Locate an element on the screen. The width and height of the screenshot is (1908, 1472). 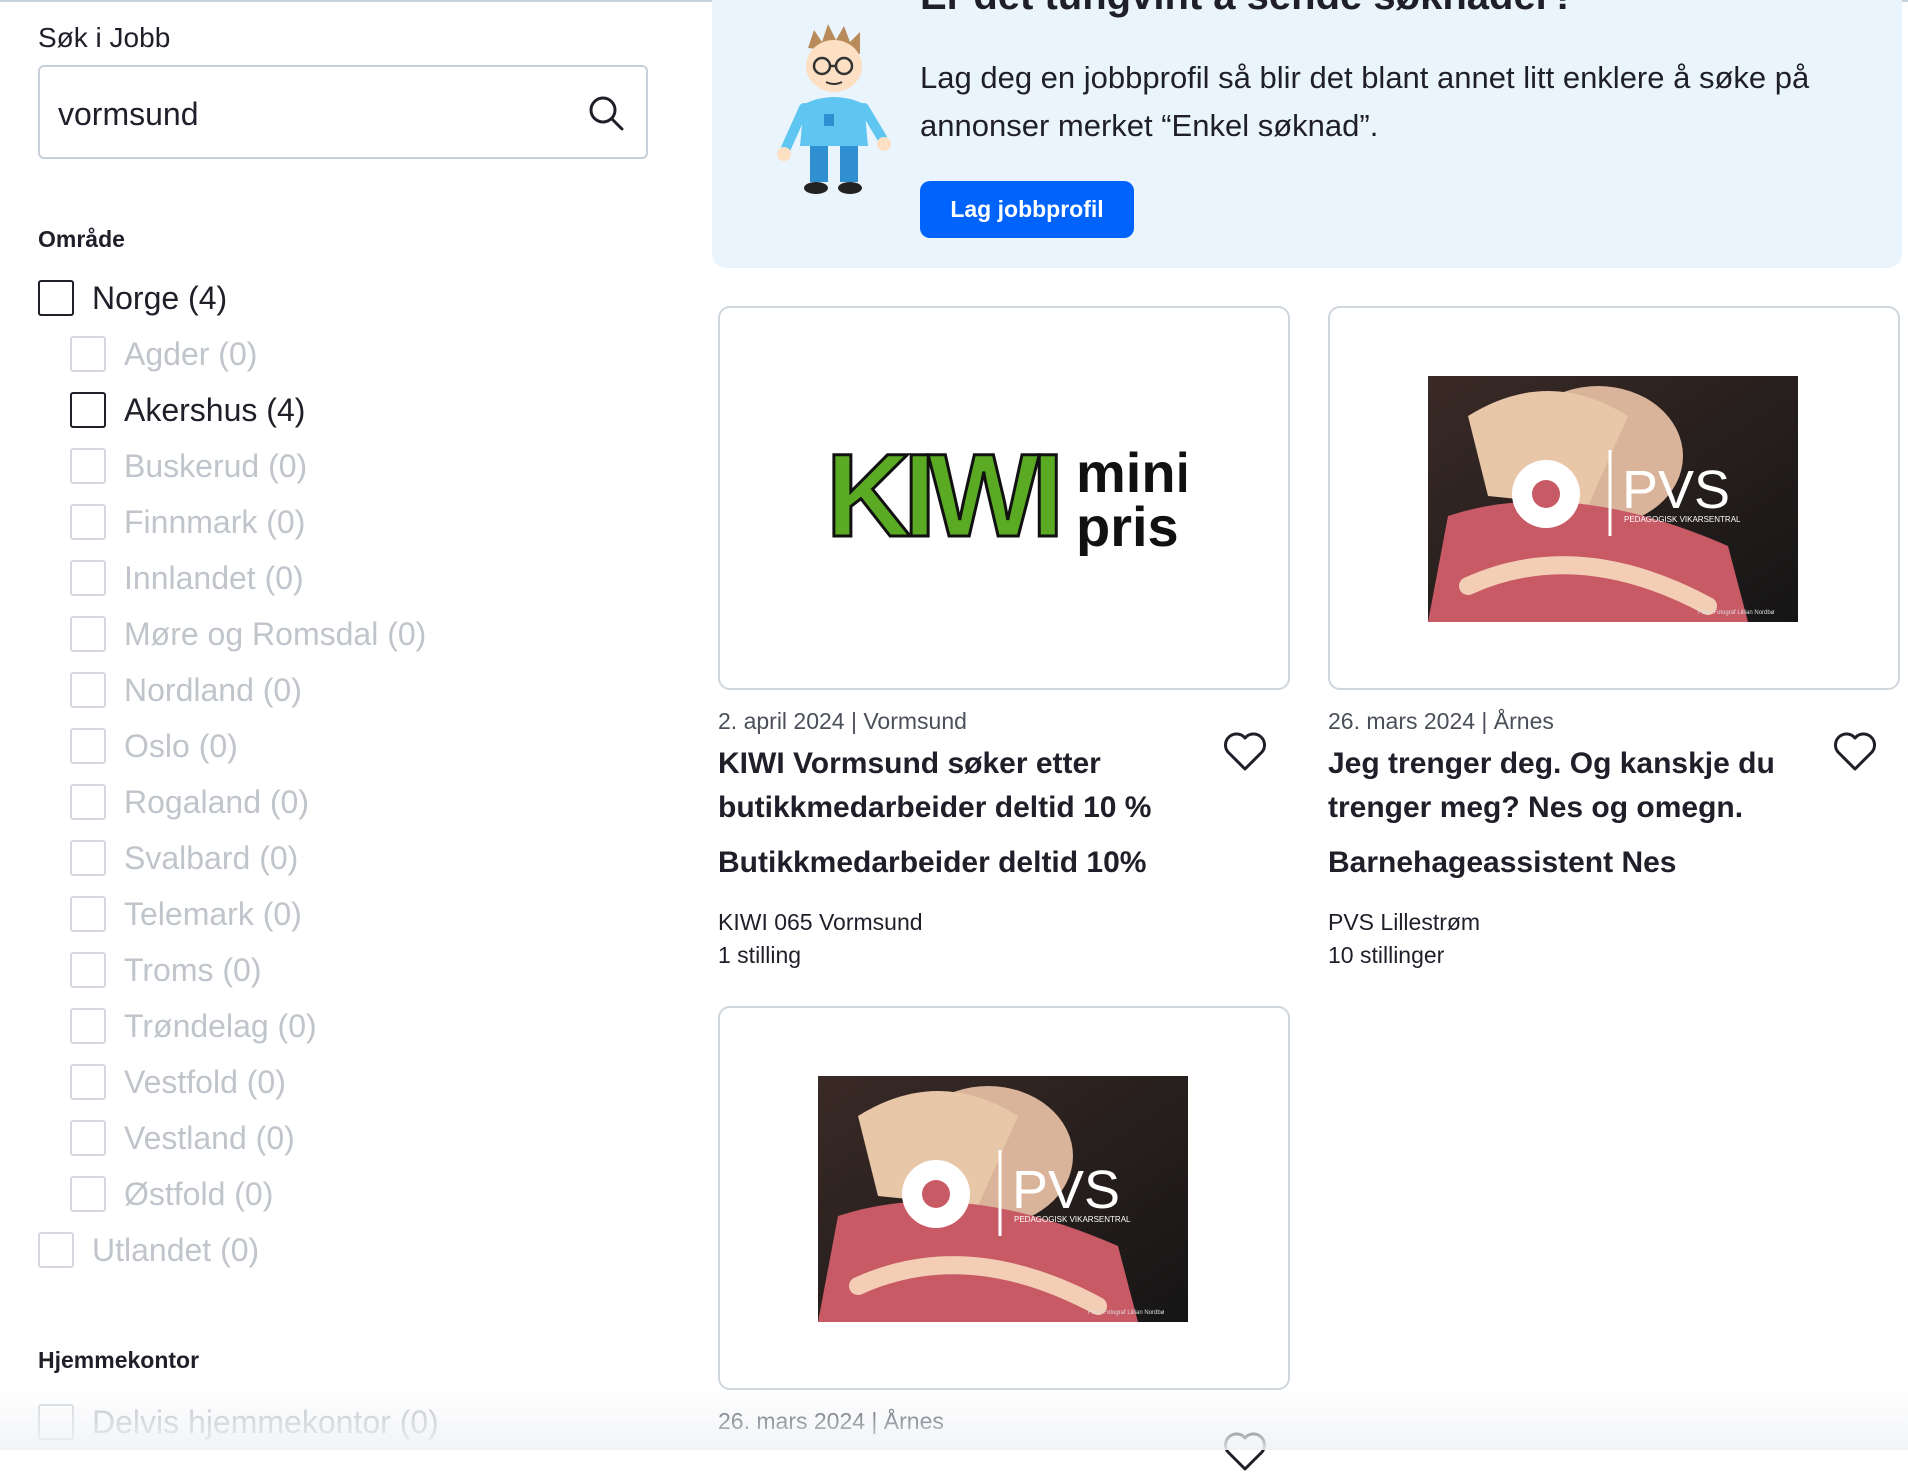
filter-more-og-romsdal: Møre og Romsdal (0) is located at coordinates (248, 634).